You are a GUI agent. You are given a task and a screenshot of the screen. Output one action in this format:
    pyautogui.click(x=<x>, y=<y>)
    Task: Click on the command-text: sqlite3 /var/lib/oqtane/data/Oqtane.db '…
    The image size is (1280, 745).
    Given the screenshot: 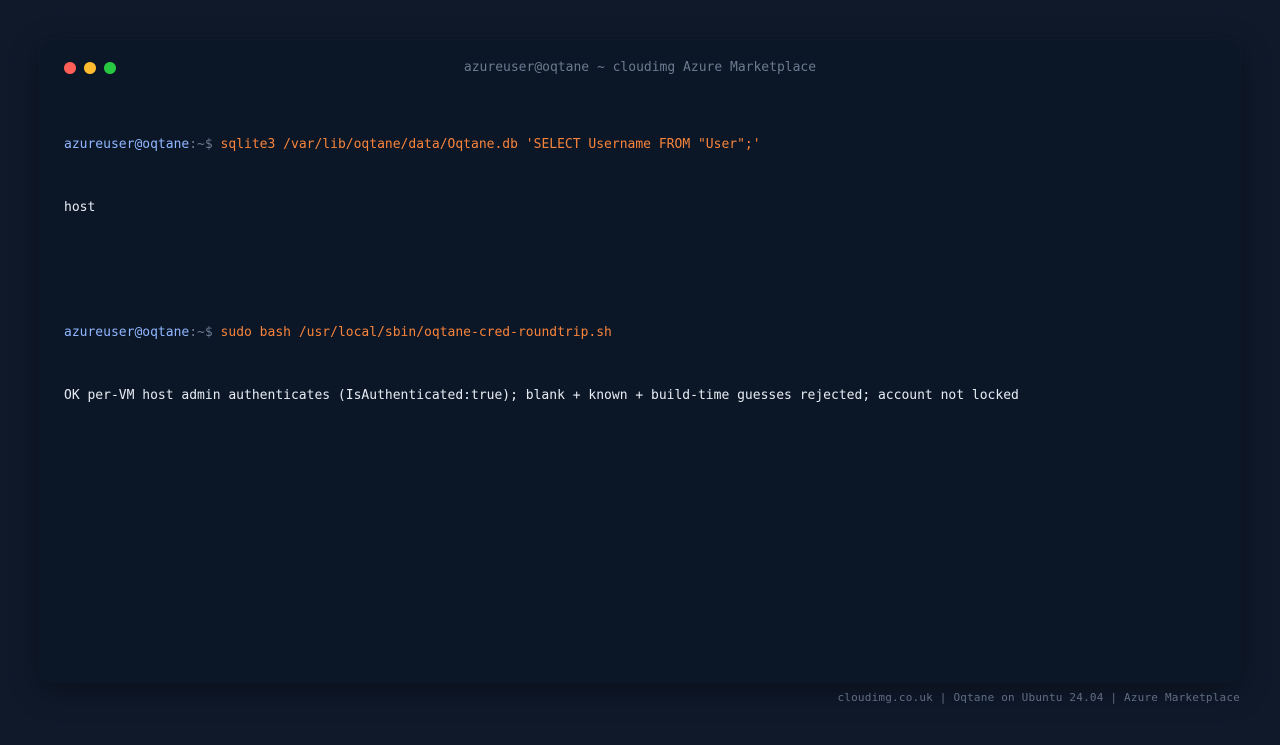 What is the action you would take?
    pyautogui.click(x=490, y=144)
    